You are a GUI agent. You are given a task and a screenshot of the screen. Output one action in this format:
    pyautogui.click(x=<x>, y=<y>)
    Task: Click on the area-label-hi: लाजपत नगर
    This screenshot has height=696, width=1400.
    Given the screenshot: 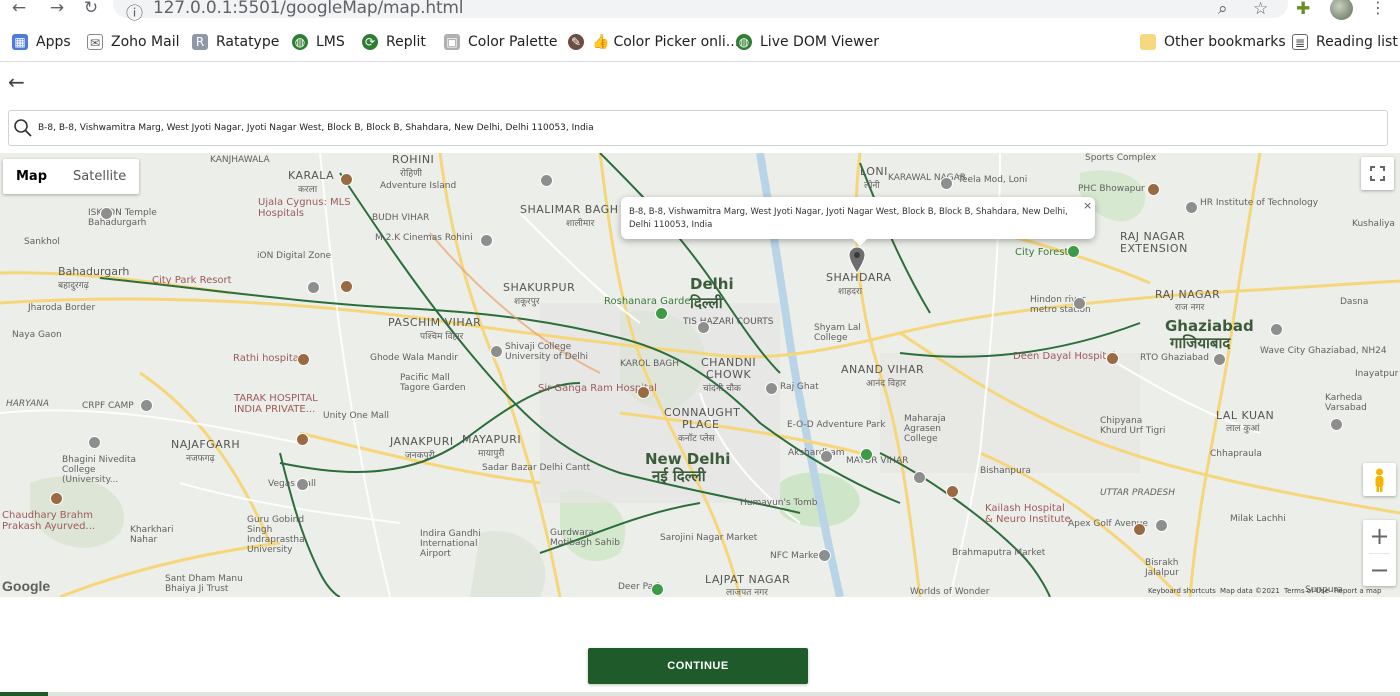 What is the action you would take?
    pyautogui.click(x=747, y=592)
    